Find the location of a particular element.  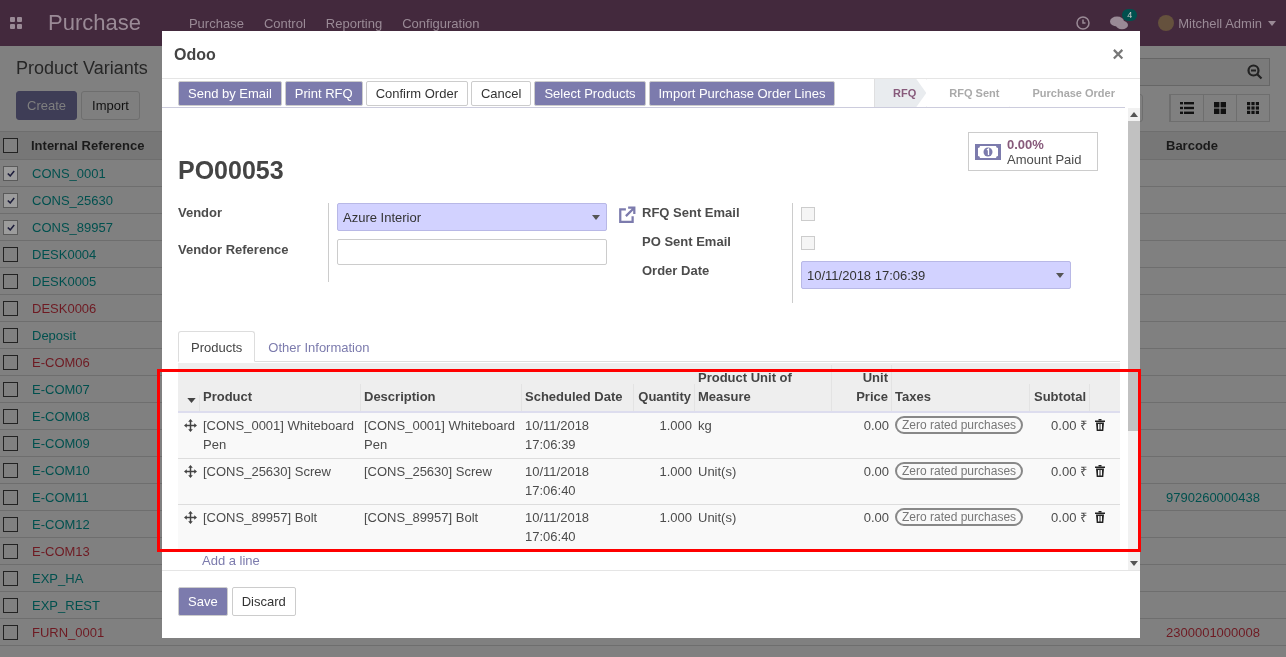

field-label: Order Date is located at coordinates (676, 270).